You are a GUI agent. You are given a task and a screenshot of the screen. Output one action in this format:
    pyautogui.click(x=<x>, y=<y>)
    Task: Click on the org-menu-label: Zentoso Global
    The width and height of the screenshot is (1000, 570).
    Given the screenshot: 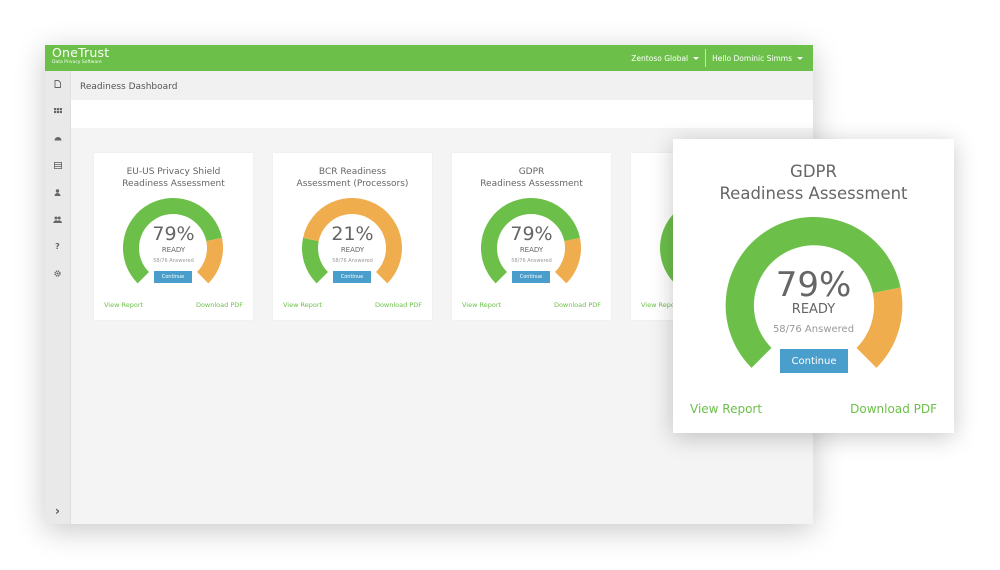 What is the action you would take?
    pyautogui.click(x=660, y=58)
    